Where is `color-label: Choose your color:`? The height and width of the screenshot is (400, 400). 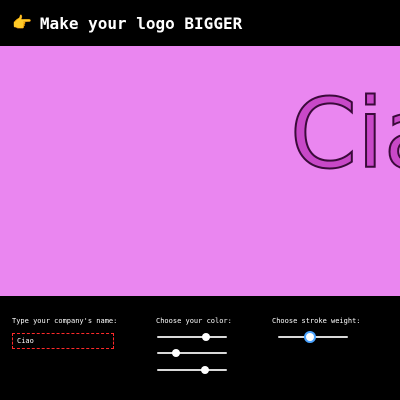 color-label: Choose your color: is located at coordinates (194, 321).